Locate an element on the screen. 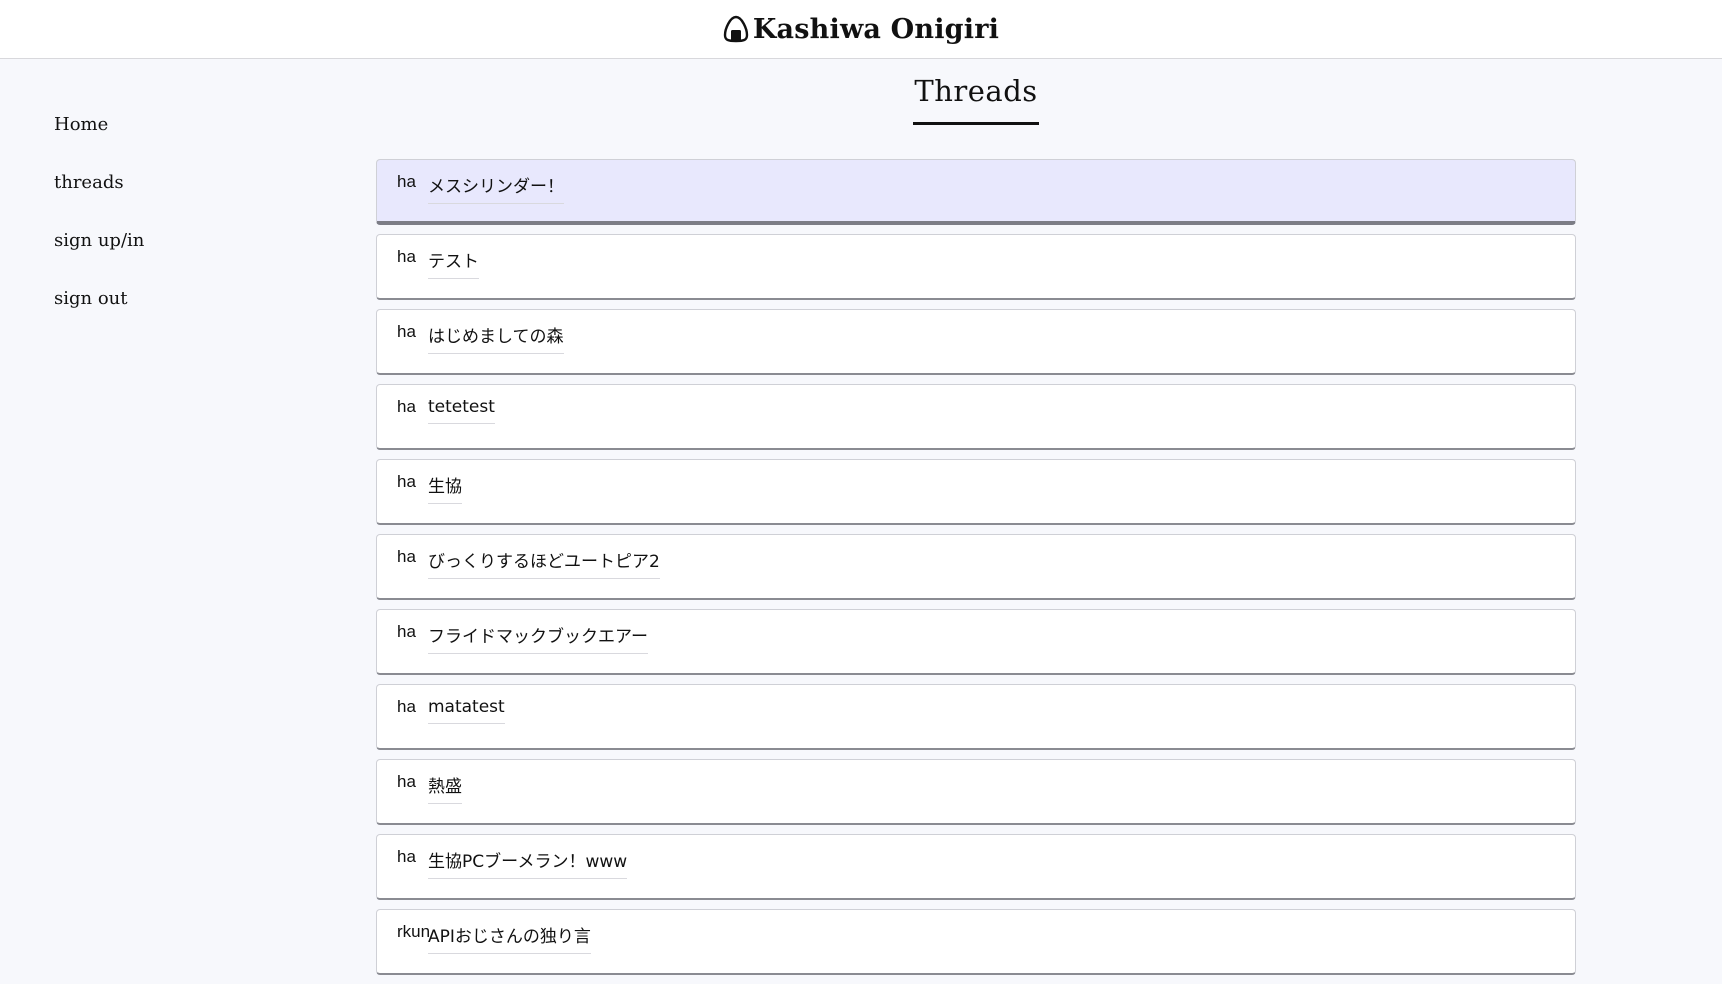 The height and width of the screenshot is (984, 1722). thread-author: rkun is located at coordinates (414, 931).